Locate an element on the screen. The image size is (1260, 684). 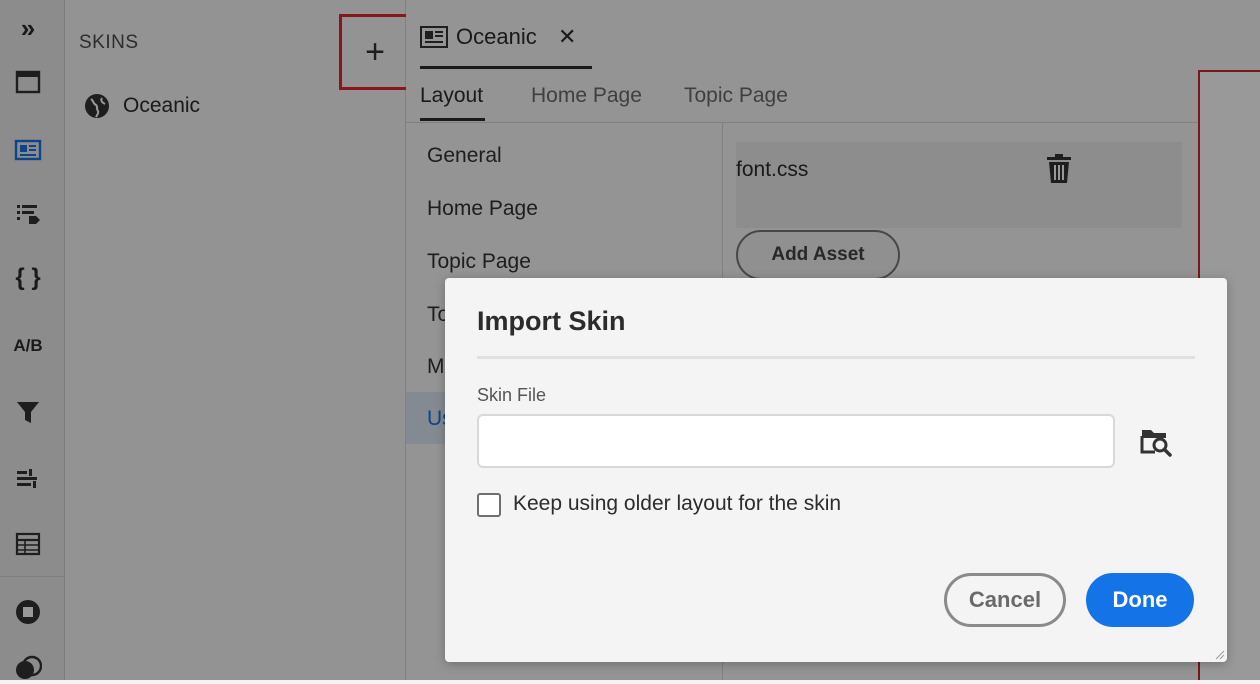
dialog-divider is located at coordinates (836, 357).